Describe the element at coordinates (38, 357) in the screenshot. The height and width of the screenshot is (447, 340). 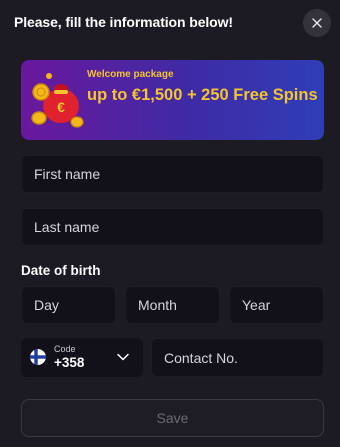
I see `finland-flag-icon` at that location.